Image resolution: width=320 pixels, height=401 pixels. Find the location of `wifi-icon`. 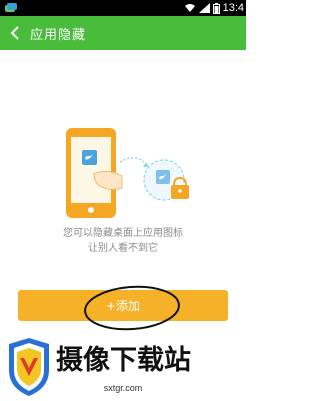

wifi-icon is located at coordinates (189, 8).